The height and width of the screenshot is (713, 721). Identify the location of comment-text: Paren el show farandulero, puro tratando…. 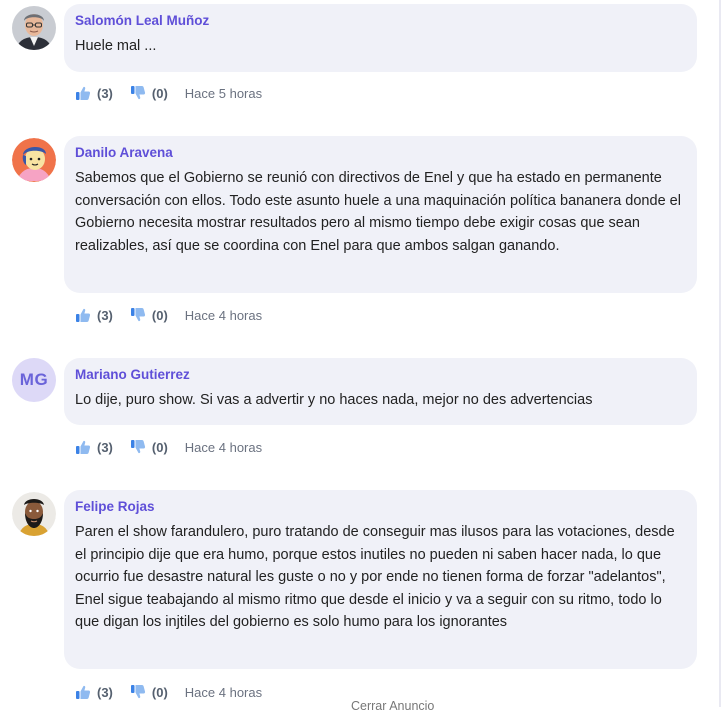
(375, 577).